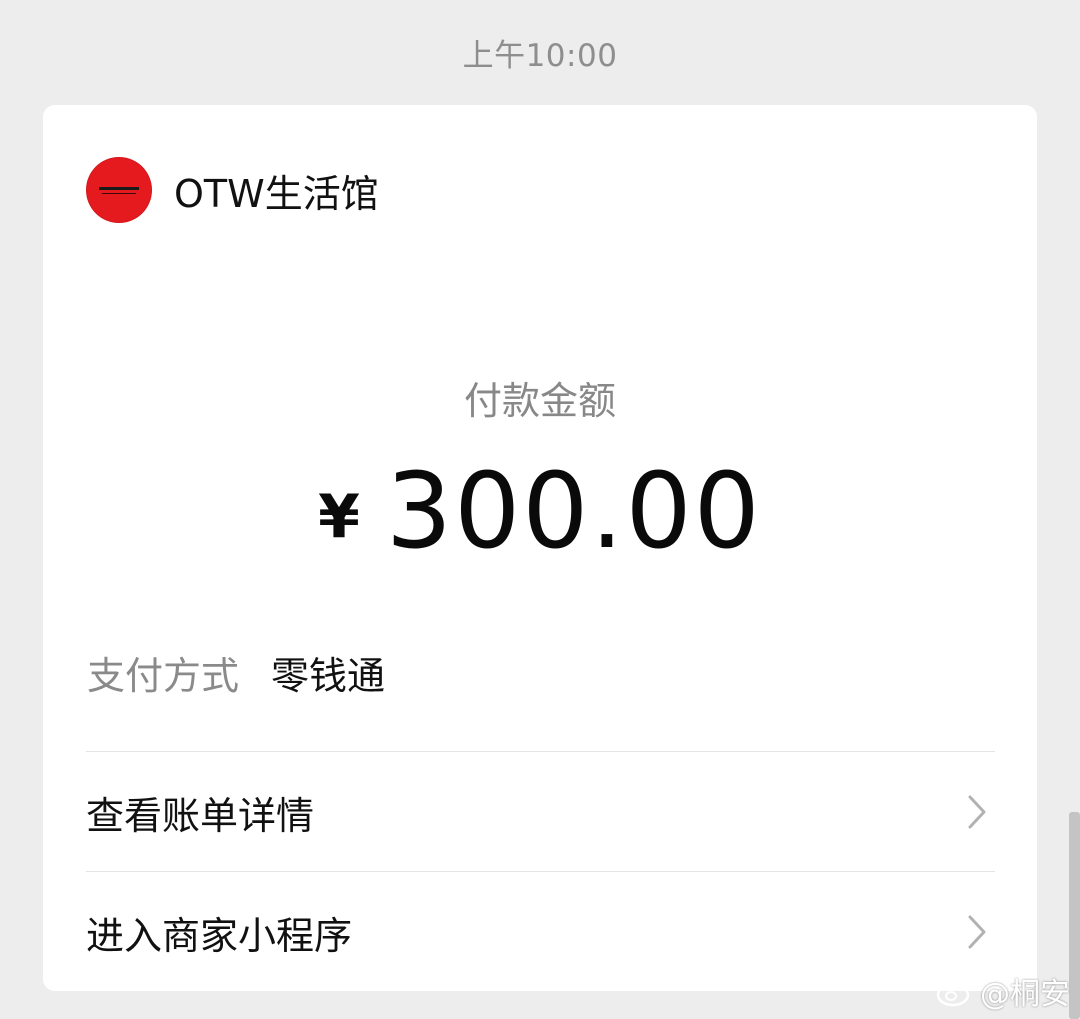  I want to click on payment-method: 支付方式 零钱通, so click(236, 672).